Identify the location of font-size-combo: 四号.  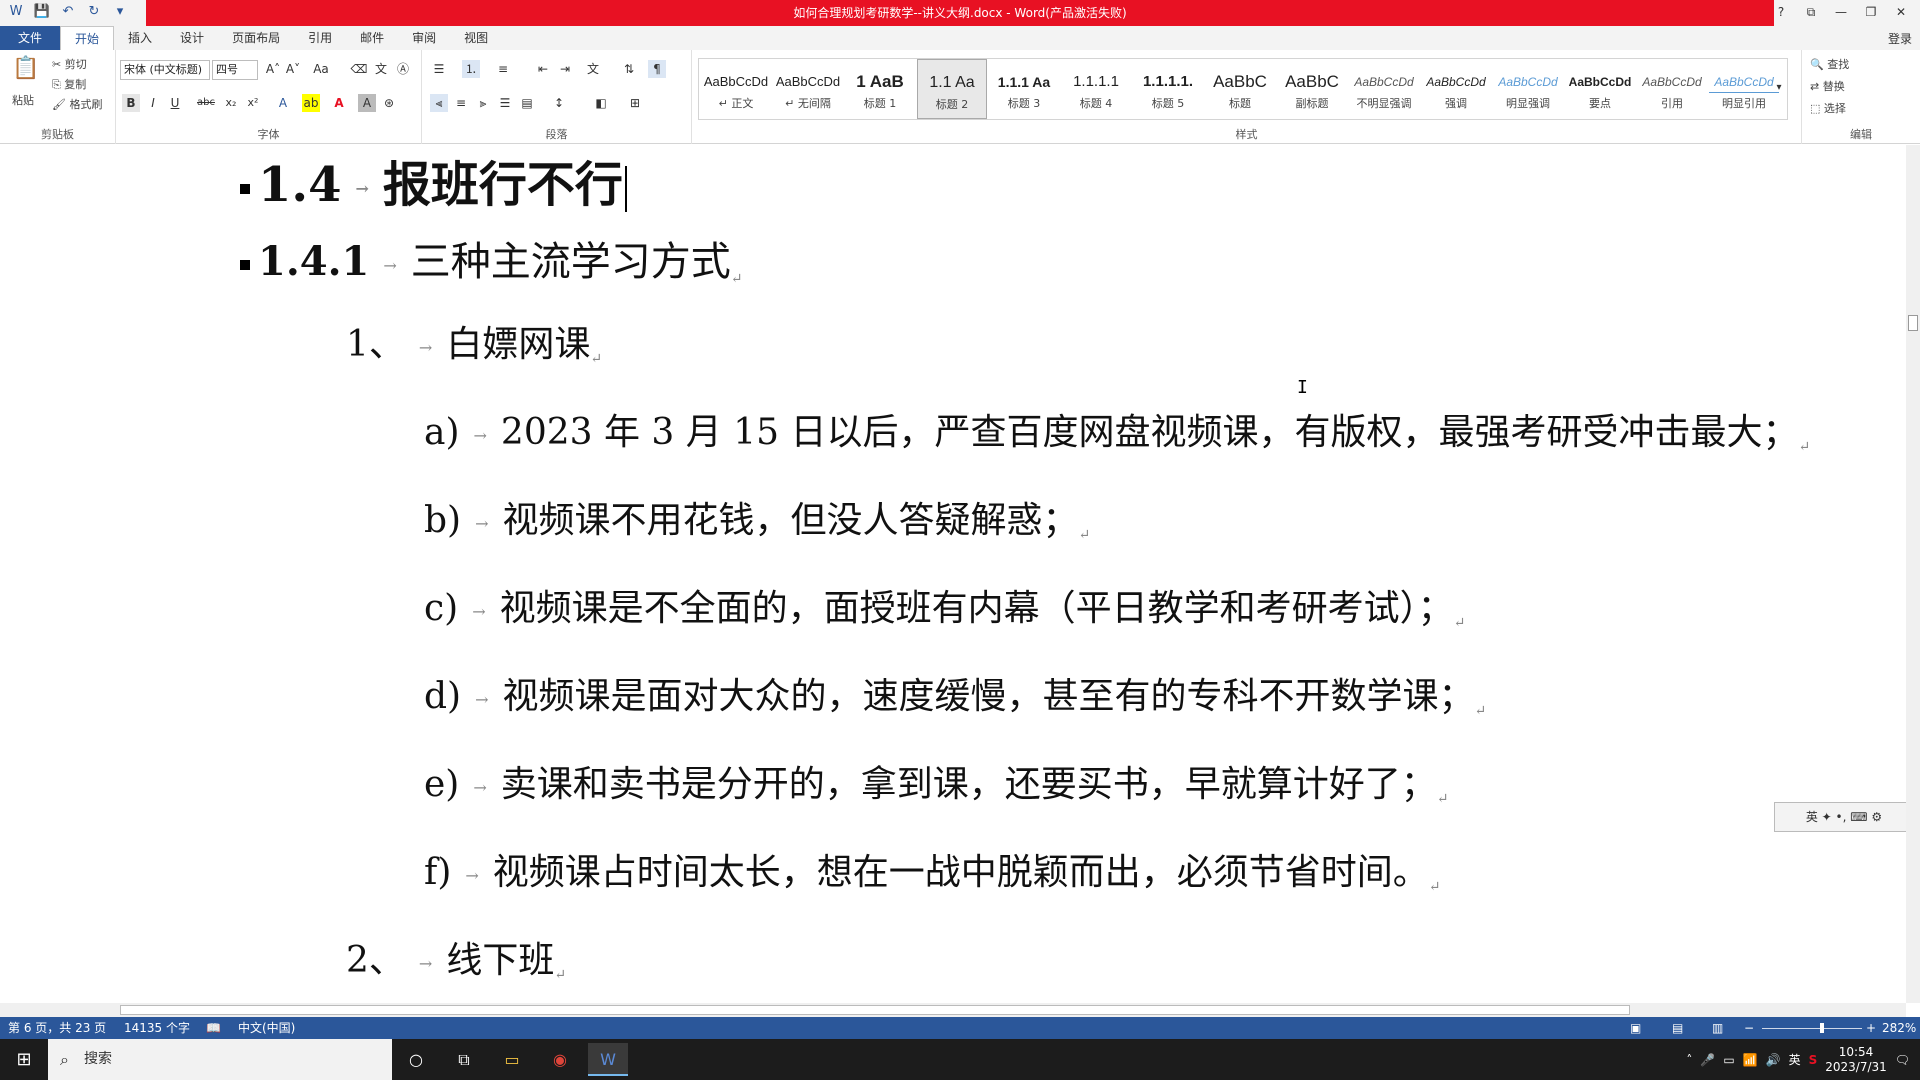
(235, 70).